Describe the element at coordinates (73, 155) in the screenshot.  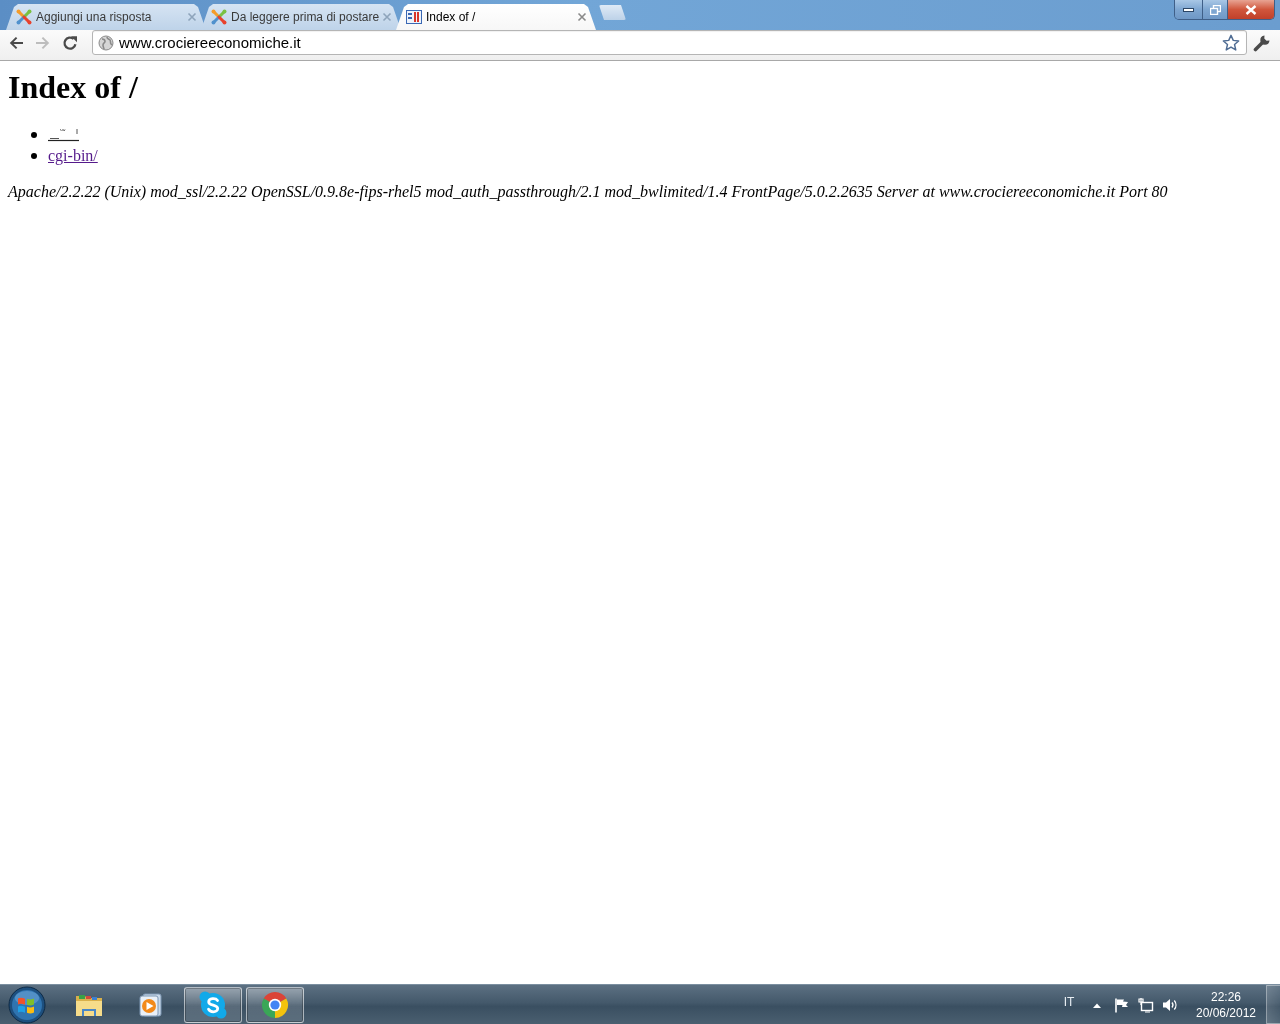
I see `directory-link: cgi-bin/` at that location.